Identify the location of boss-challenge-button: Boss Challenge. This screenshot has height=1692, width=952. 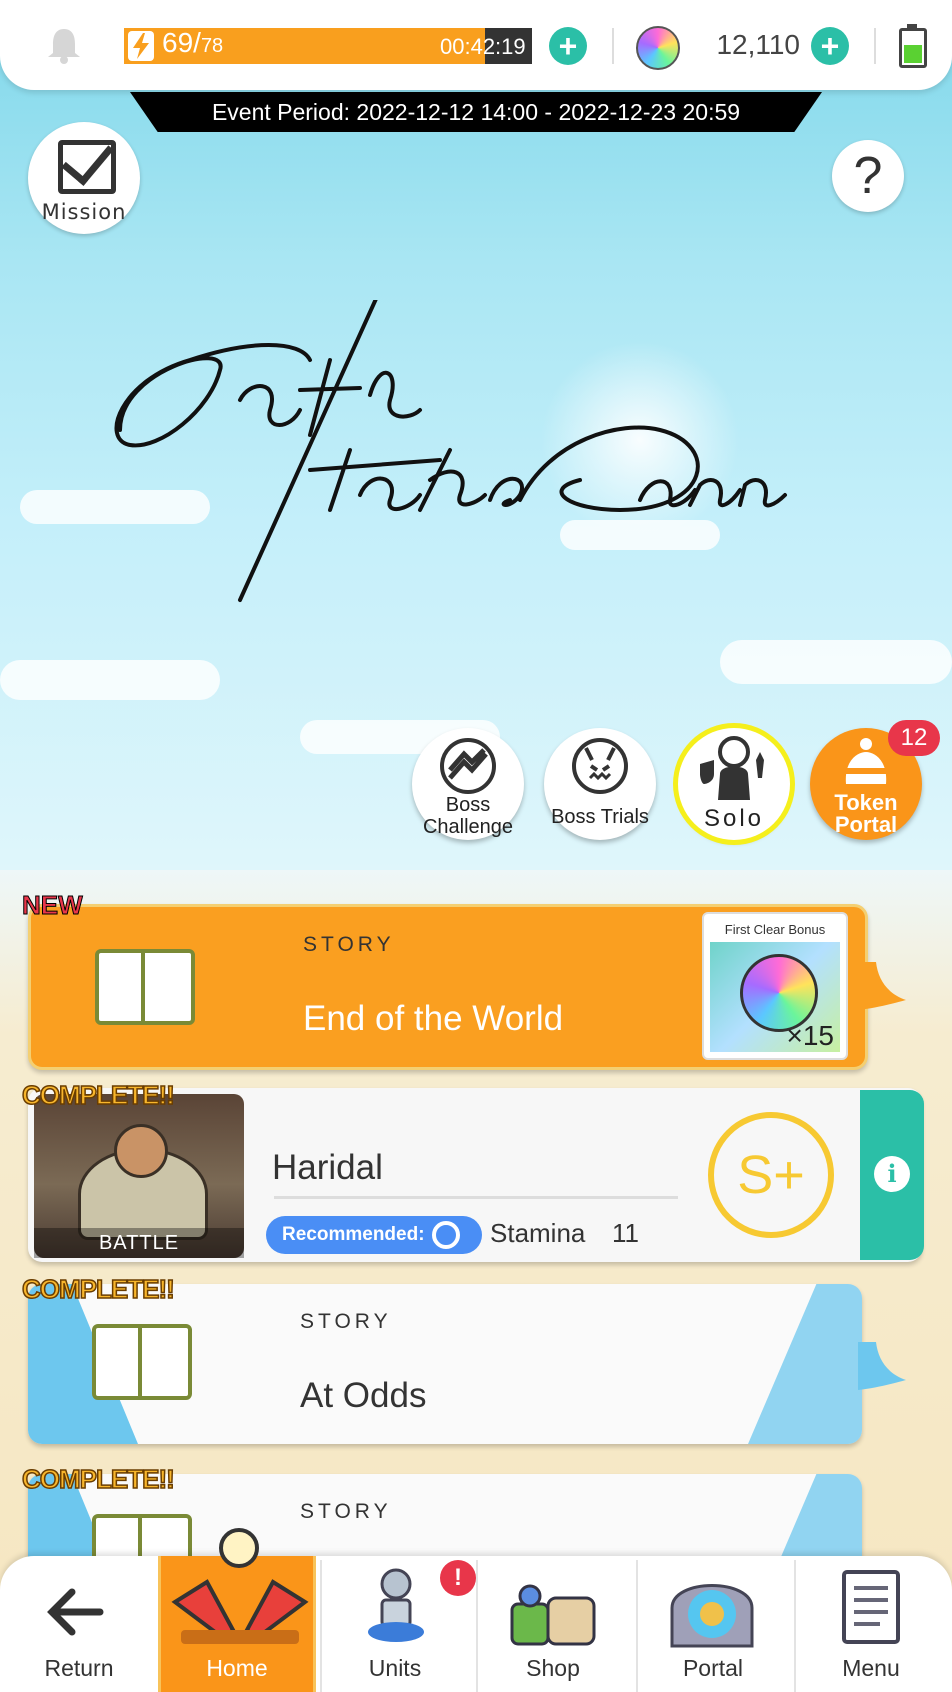
(468, 784).